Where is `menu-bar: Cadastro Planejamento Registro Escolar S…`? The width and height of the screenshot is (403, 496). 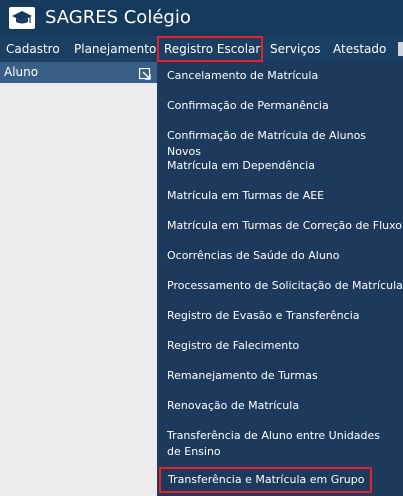
menu-bar: Cadastro Planejamento Registro Escolar S… is located at coordinates (201, 49).